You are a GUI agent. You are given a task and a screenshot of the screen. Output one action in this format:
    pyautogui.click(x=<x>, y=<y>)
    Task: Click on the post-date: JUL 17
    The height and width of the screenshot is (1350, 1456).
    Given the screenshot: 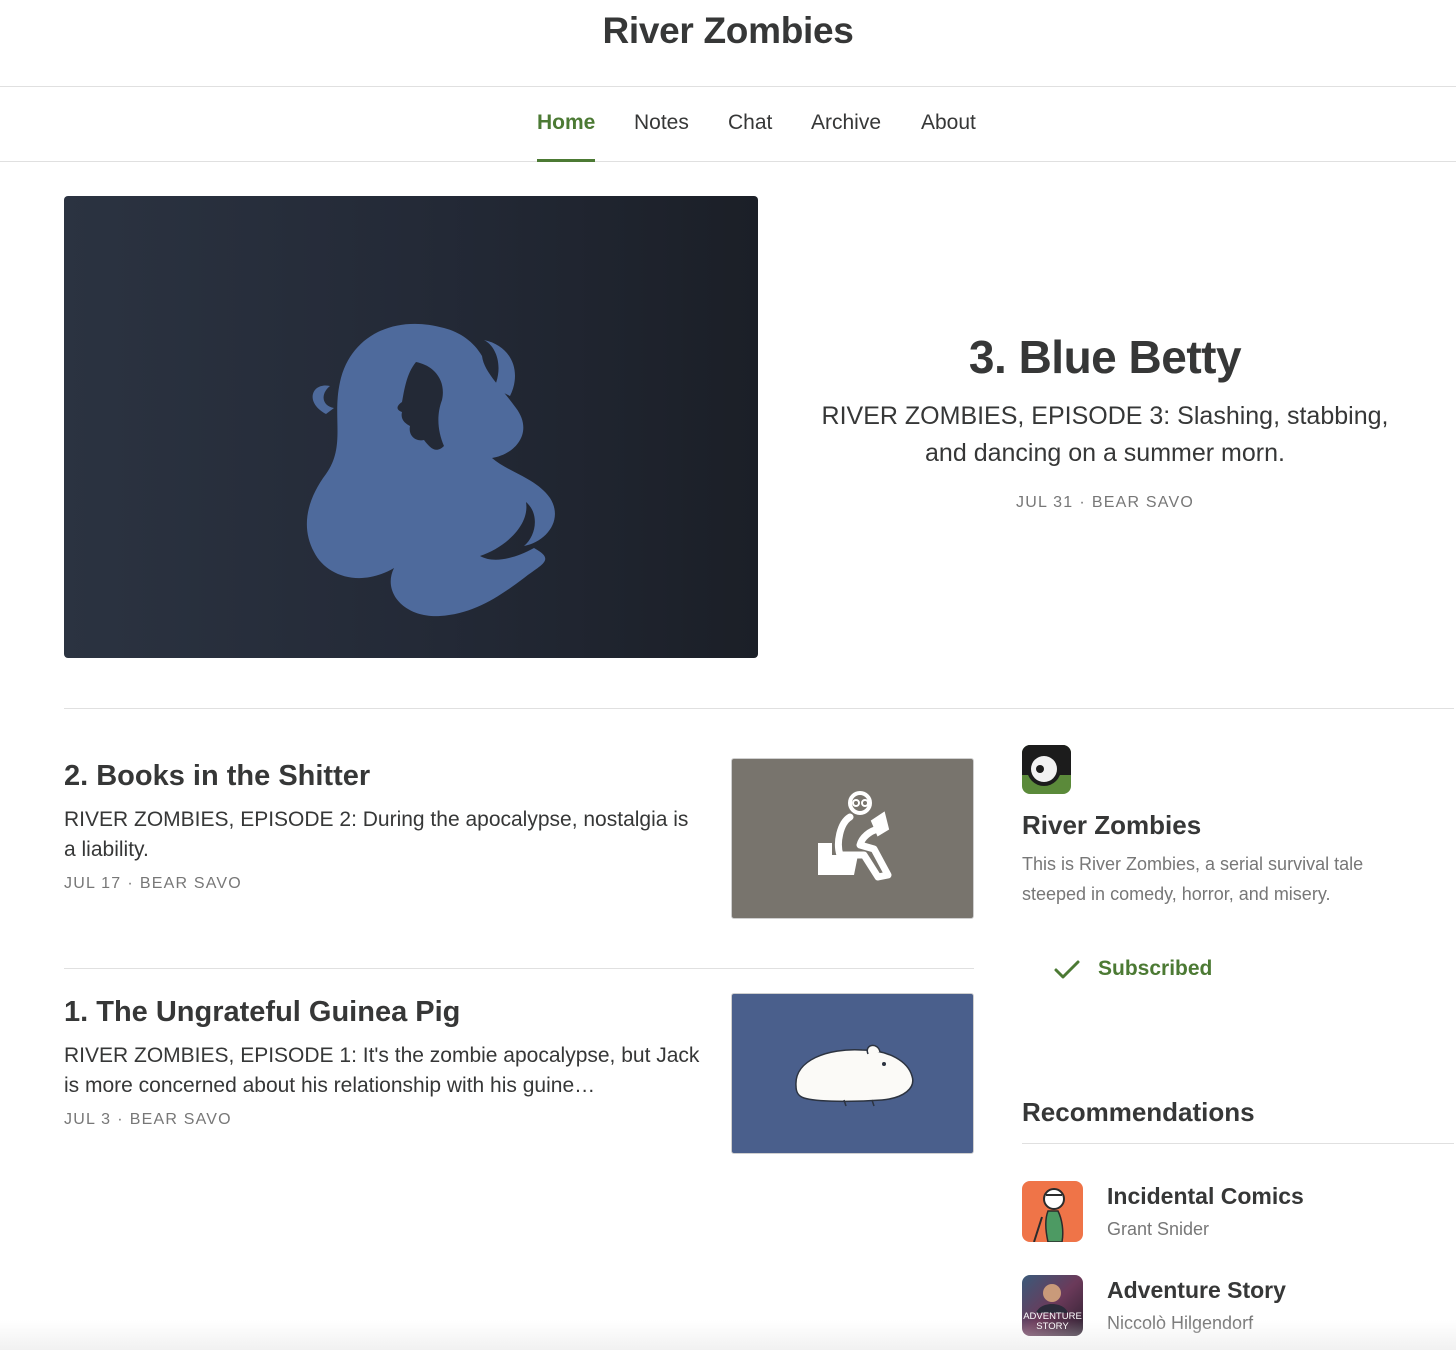 What is the action you would take?
    pyautogui.click(x=93, y=883)
    